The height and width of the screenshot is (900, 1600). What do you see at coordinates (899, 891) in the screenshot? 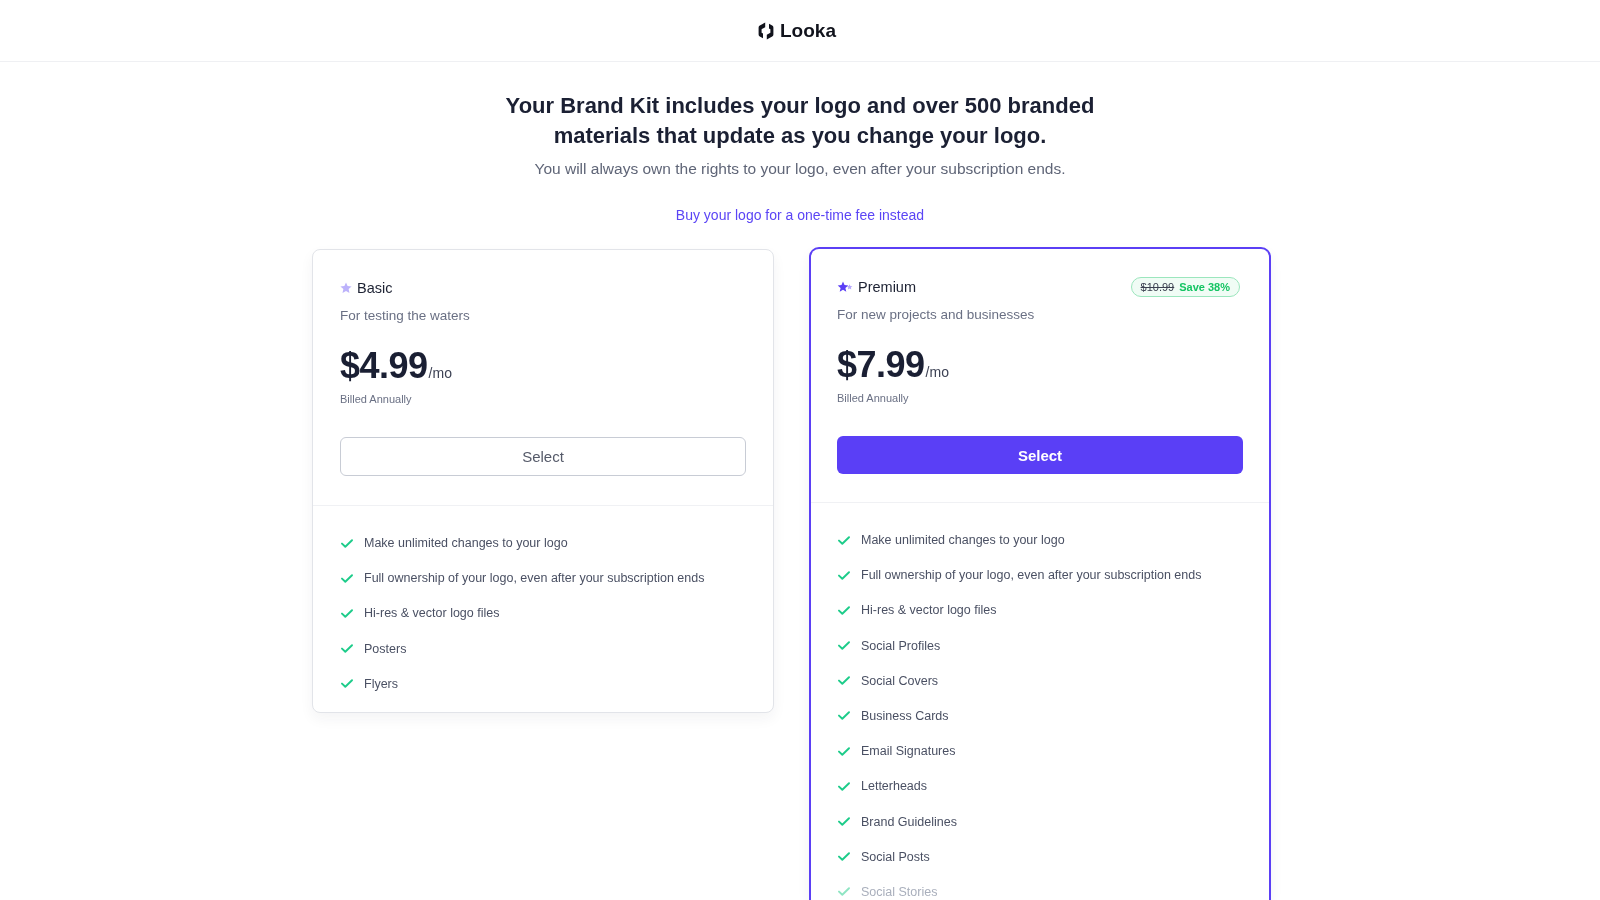
I see `feature-text: Social Stories` at bounding box center [899, 891].